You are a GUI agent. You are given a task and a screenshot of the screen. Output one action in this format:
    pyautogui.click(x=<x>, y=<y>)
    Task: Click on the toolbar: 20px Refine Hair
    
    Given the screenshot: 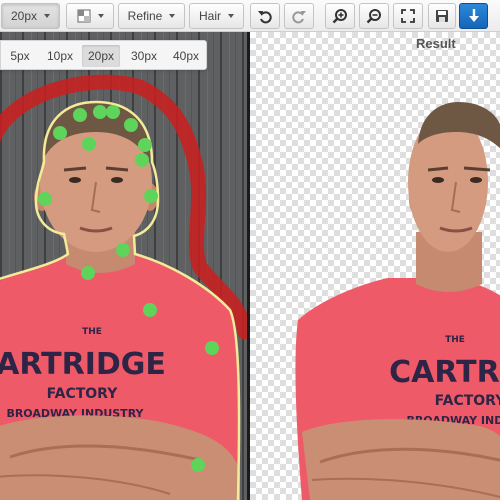 What is the action you would take?
    pyautogui.click(x=250, y=16)
    